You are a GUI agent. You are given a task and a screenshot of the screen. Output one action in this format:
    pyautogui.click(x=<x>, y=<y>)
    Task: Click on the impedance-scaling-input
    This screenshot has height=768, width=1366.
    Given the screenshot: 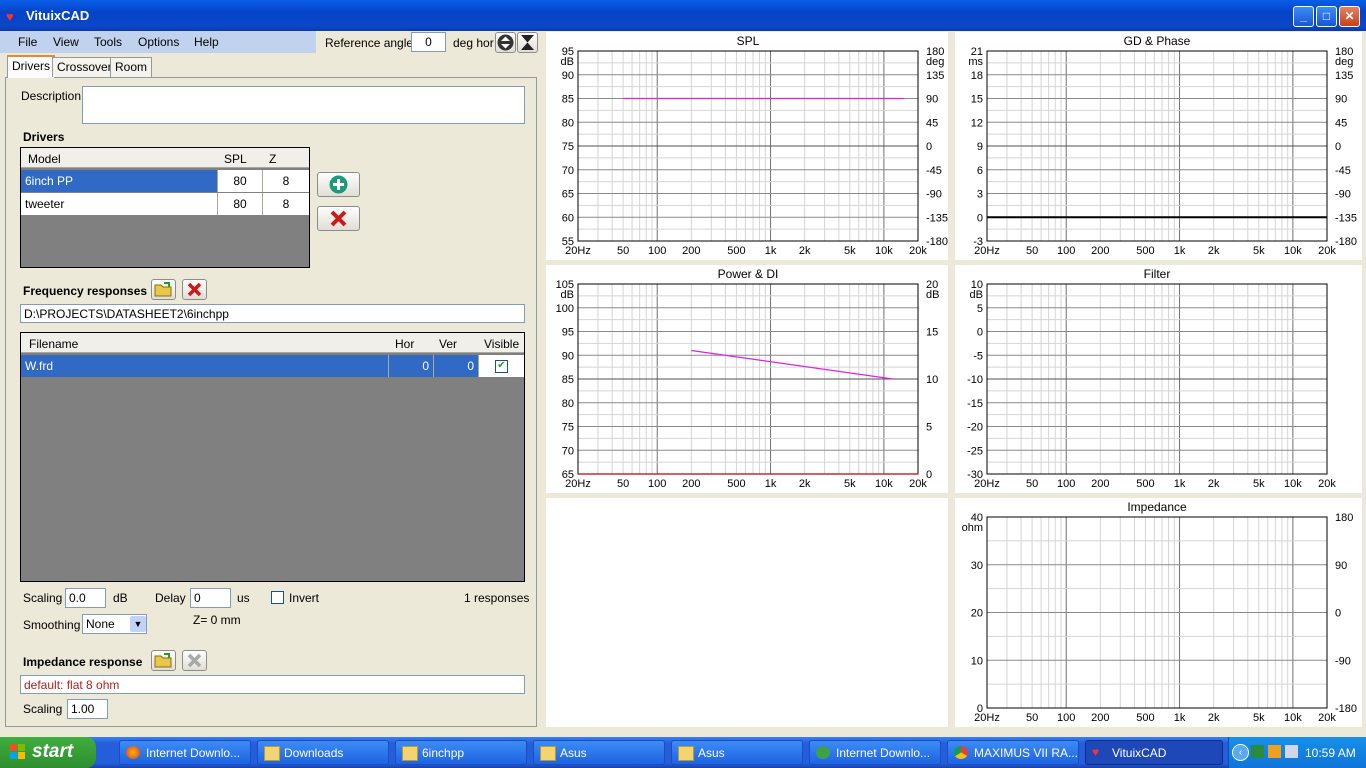 What is the action you would take?
    pyautogui.click(x=87, y=709)
    